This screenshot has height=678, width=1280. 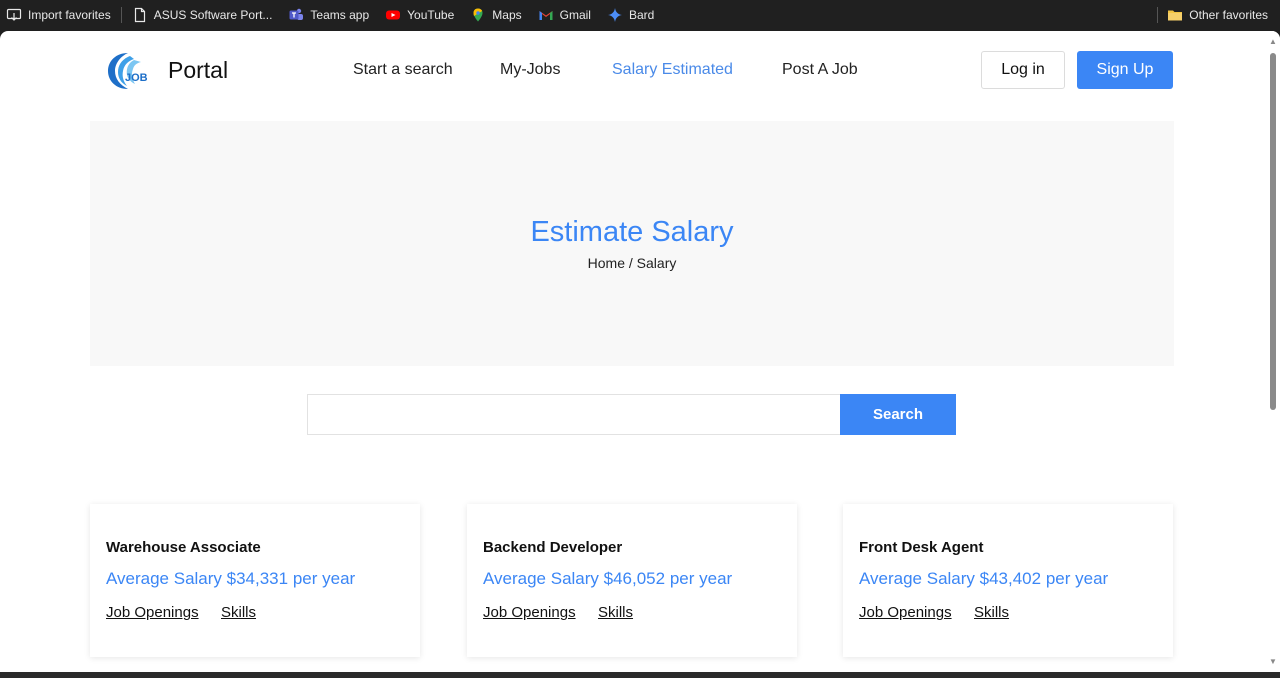 What do you see at coordinates (1023, 70) in the screenshot?
I see `login-button: Log in` at bounding box center [1023, 70].